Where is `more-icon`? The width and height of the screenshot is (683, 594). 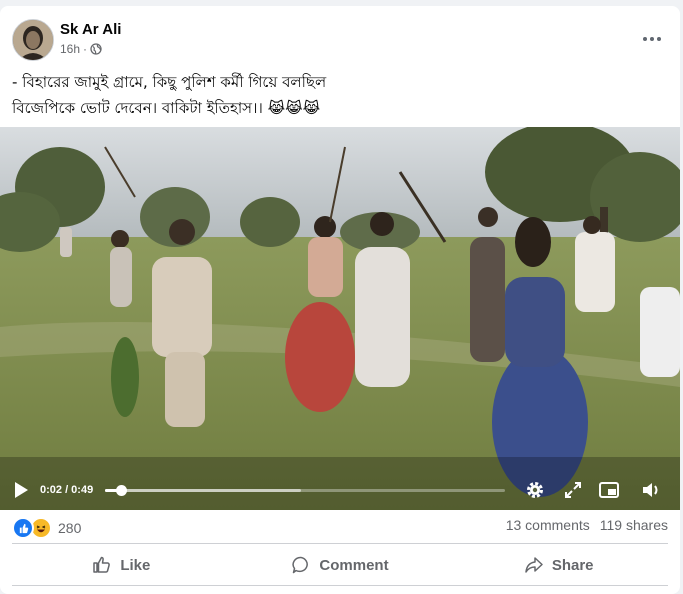 more-icon is located at coordinates (652, 39).